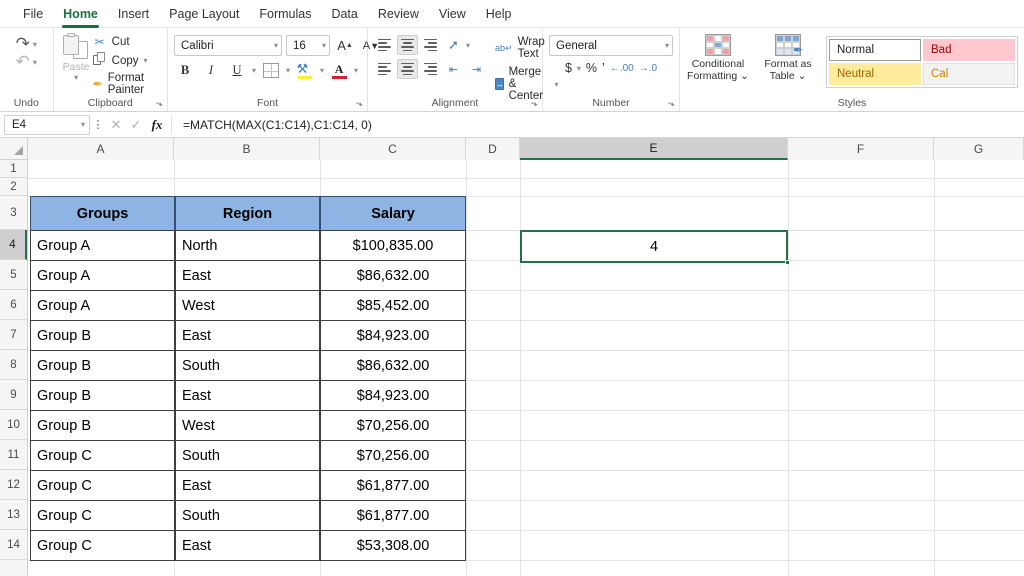 Image resolution: width=1024 pixels, height=576 pixels. I want to click on cell-a12: Group C, so click(102, 485).